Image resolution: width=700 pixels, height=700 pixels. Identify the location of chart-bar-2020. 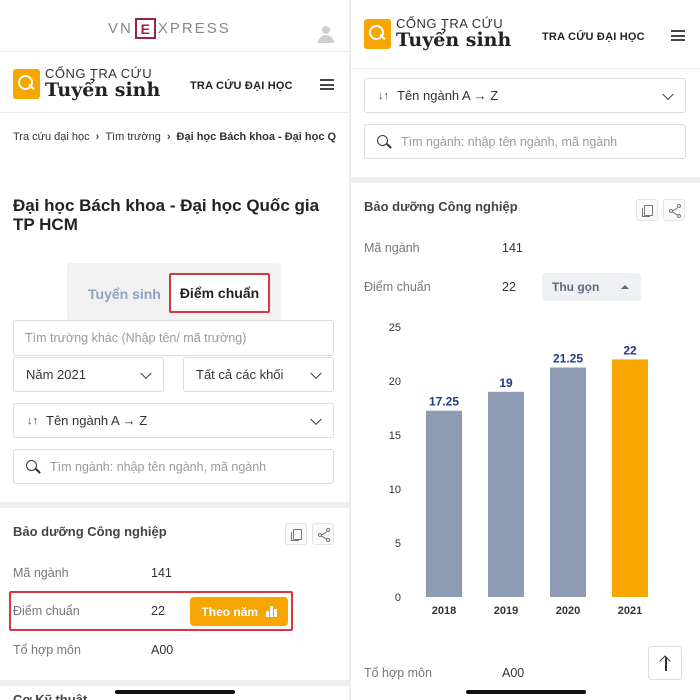
(568, 482).